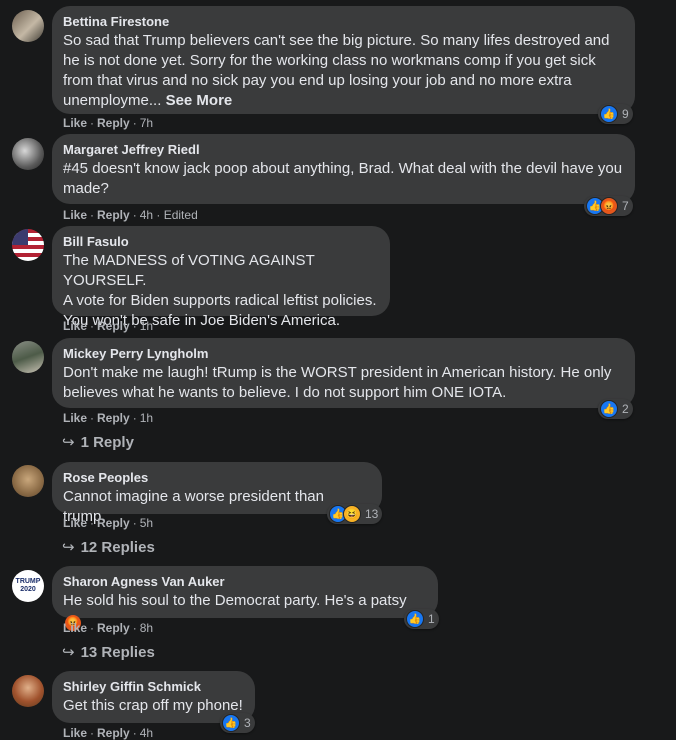  I want to click on comment-actions: Like · Reply · 8h, so click(108, 628).